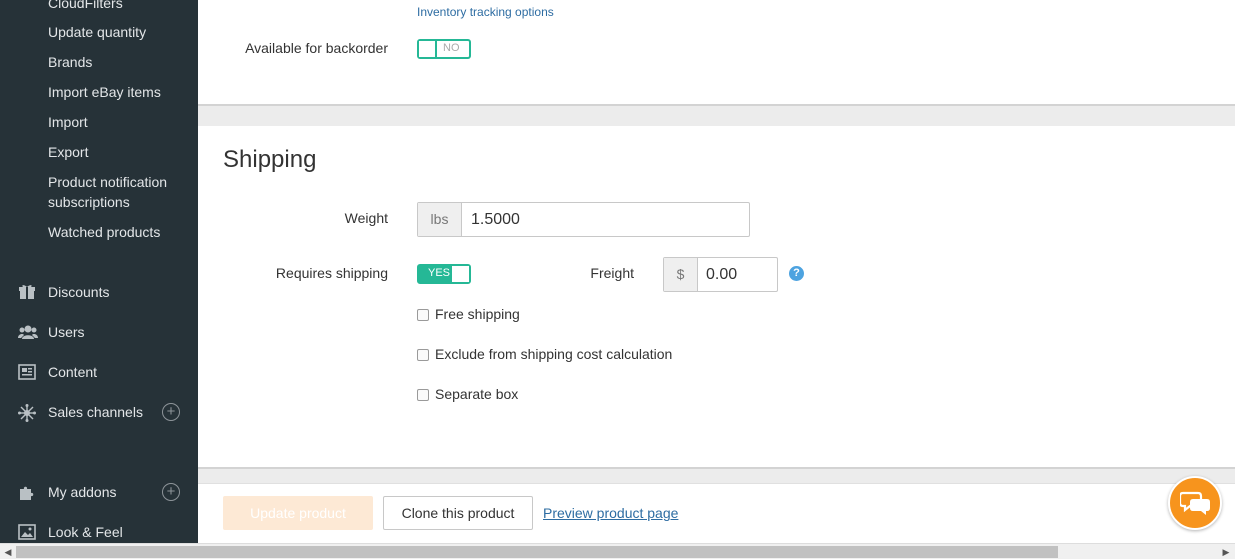  What do you see at coordinates (118, 152) in the screenshot?
I see `sidebar-item-export: Export` at bounding box center [118, 152].